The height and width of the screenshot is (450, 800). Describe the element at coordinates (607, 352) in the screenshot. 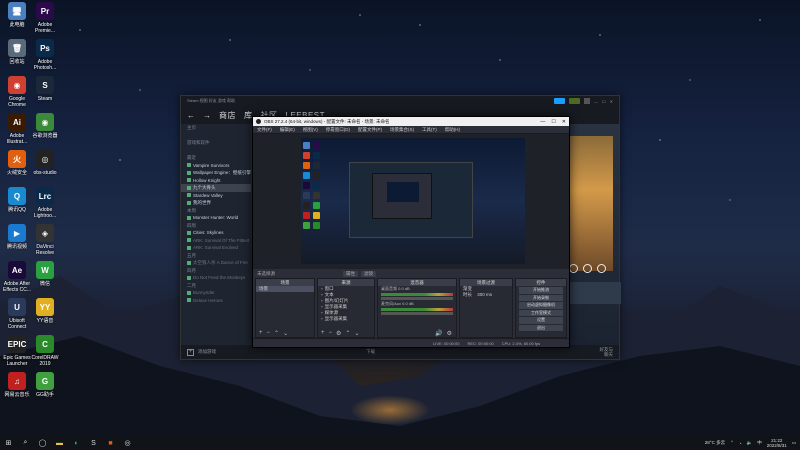

I see `friends-chat-button: 好友与 聊天` at that location.